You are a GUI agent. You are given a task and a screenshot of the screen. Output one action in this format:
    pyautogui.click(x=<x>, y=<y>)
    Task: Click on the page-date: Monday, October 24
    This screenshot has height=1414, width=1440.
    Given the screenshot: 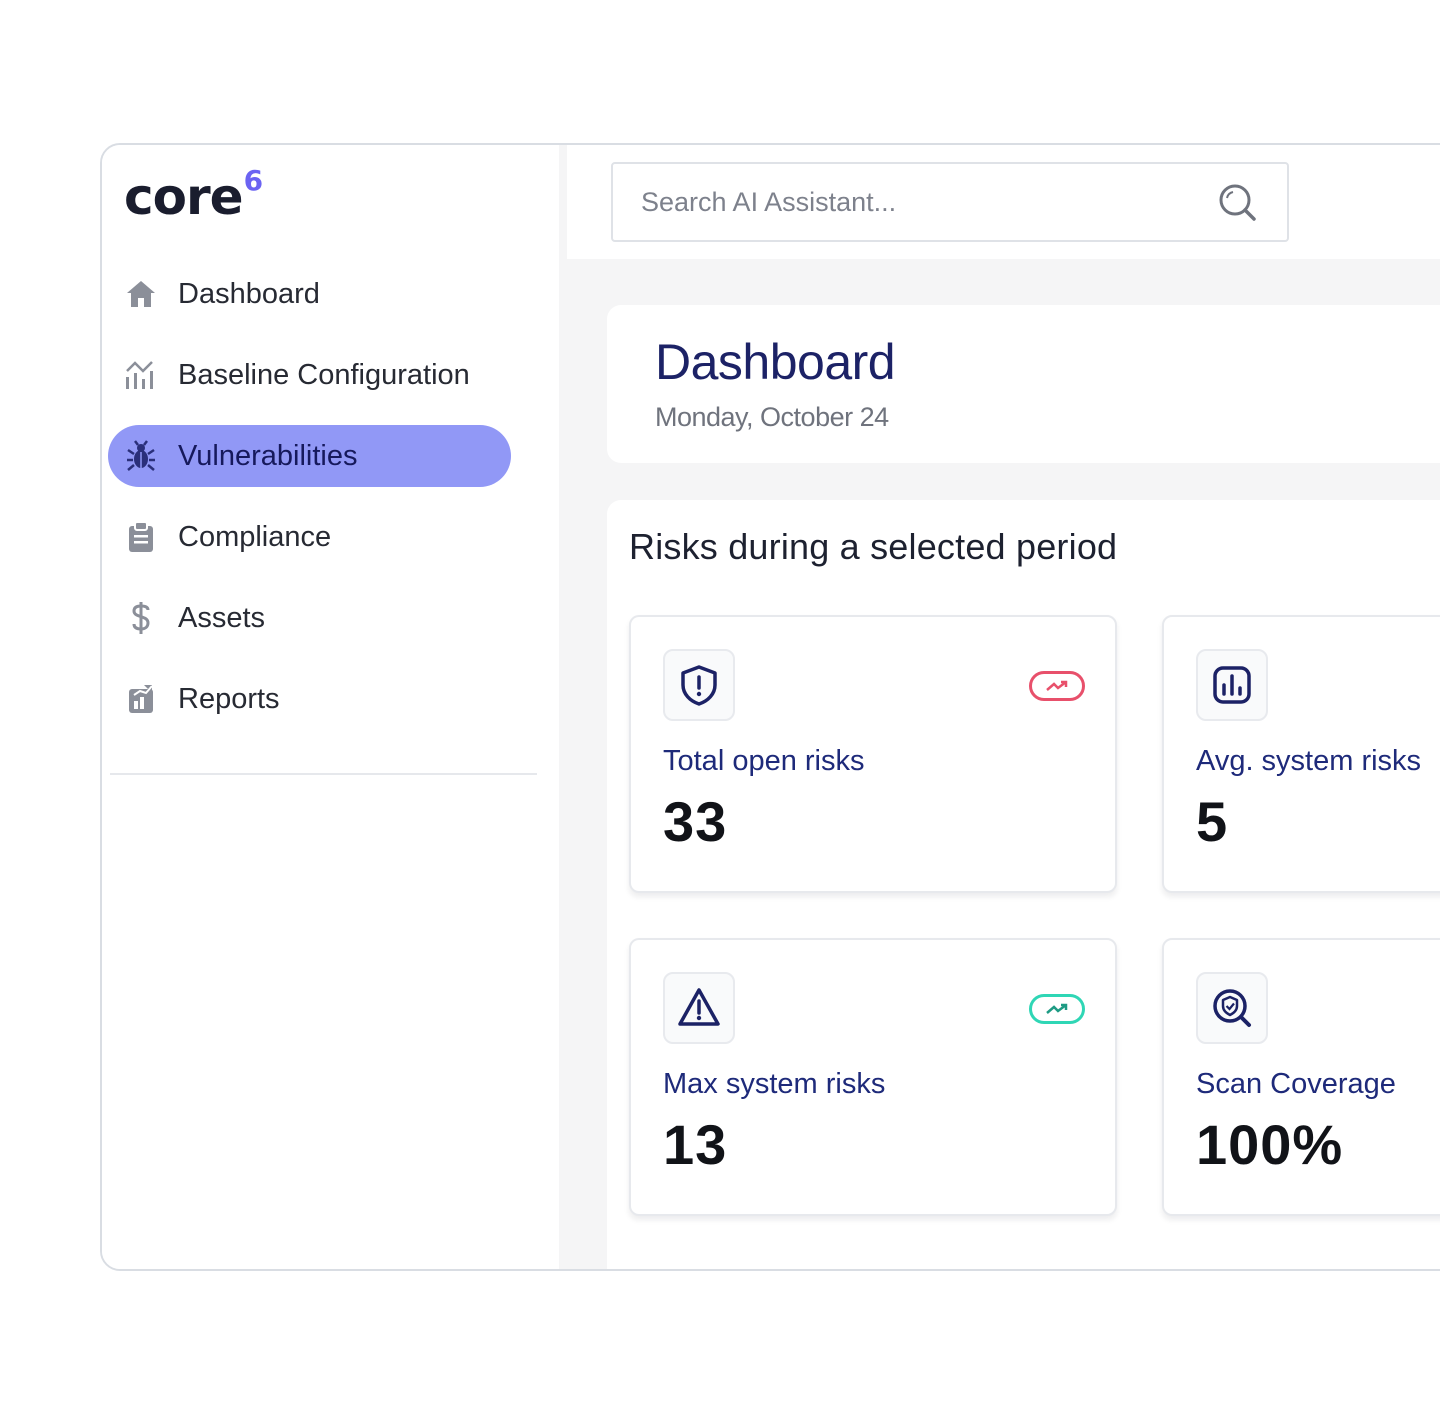 What is the action you would take?
    pyautogui.click(x=772, y=417)
    